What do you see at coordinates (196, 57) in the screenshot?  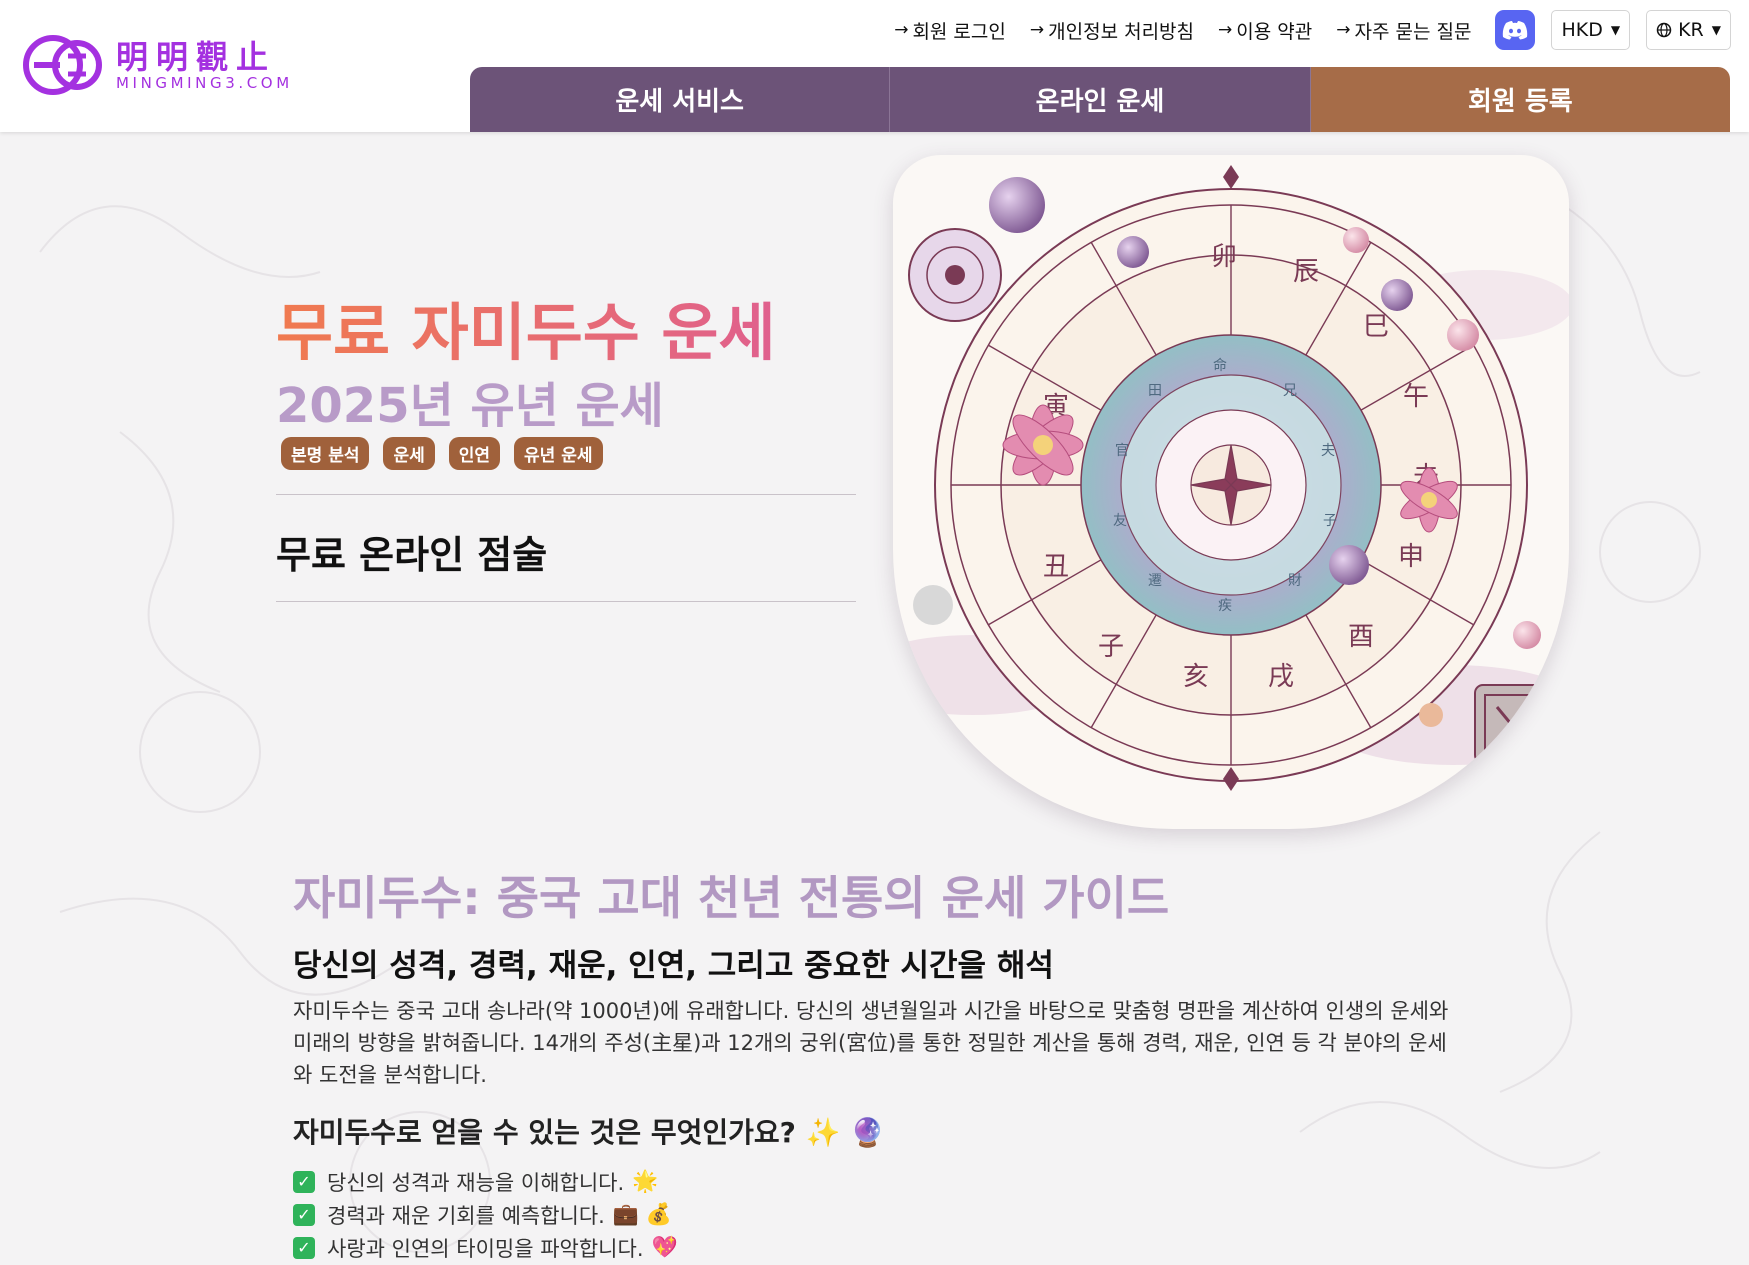 I see `brand-name-cn: 明明觀止` at bounding box center [196, 57].